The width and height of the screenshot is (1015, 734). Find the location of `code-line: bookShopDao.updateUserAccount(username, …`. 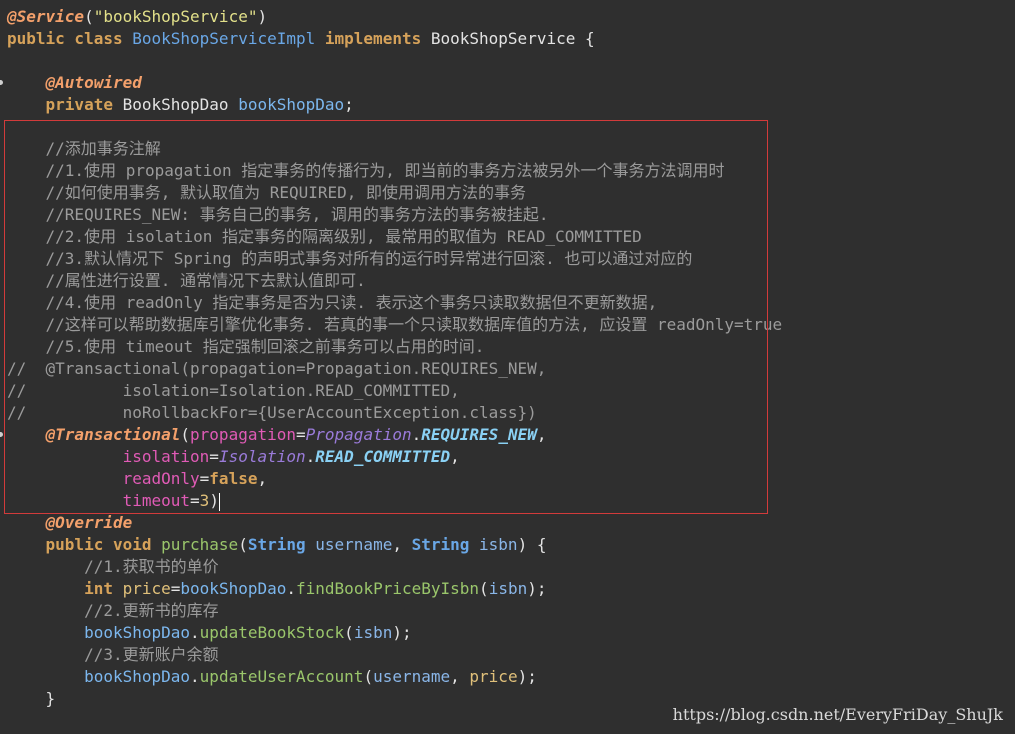

code-line: bookShopDao.updateUserAccount(username, … is located at coordinates (507, 677).